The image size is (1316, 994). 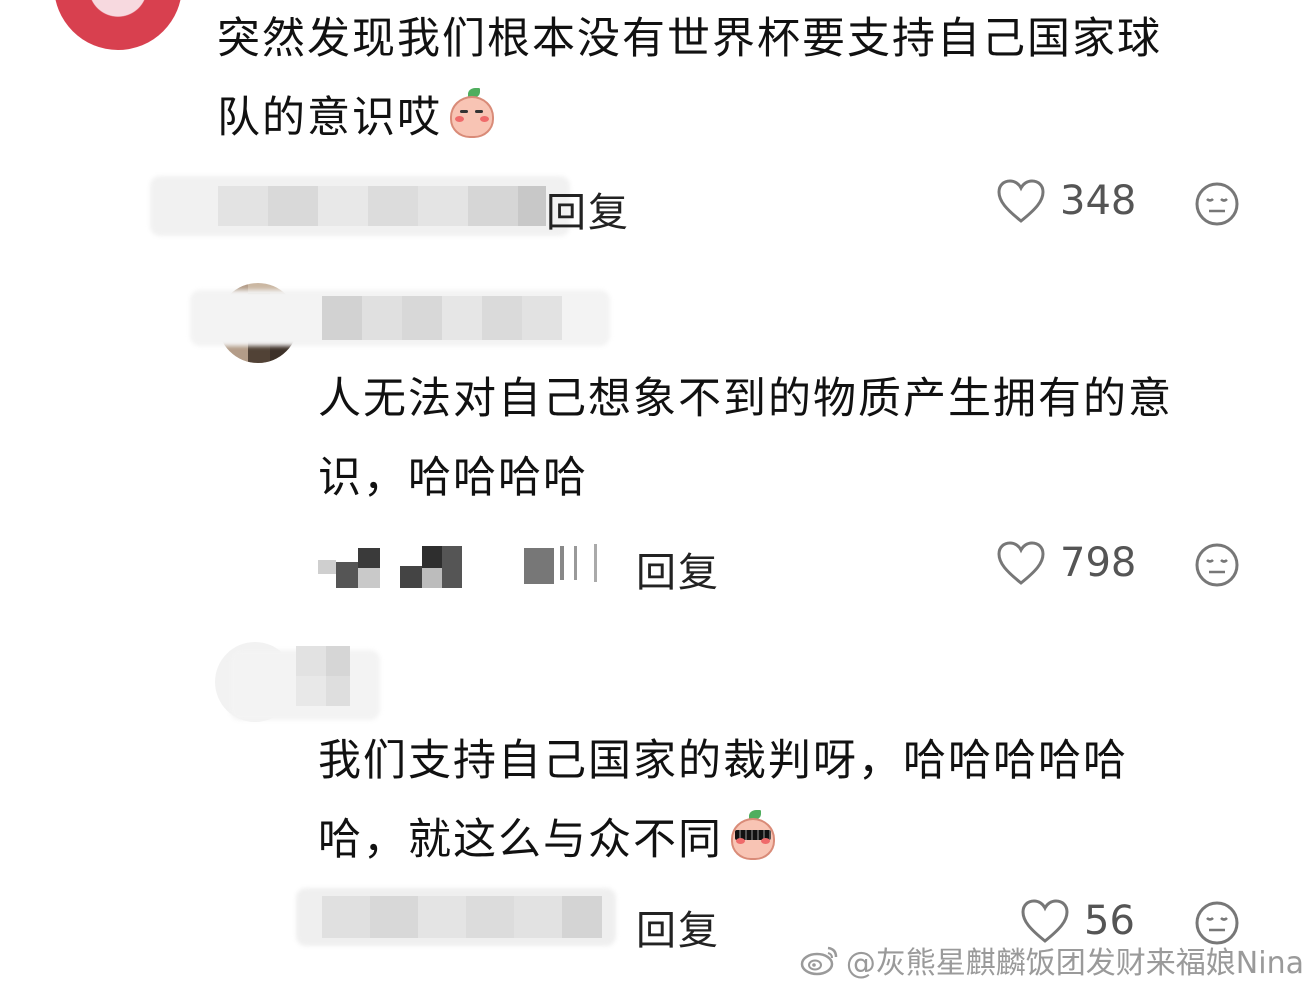 I want to click on weibo-icon, so click(x=820, y=960).